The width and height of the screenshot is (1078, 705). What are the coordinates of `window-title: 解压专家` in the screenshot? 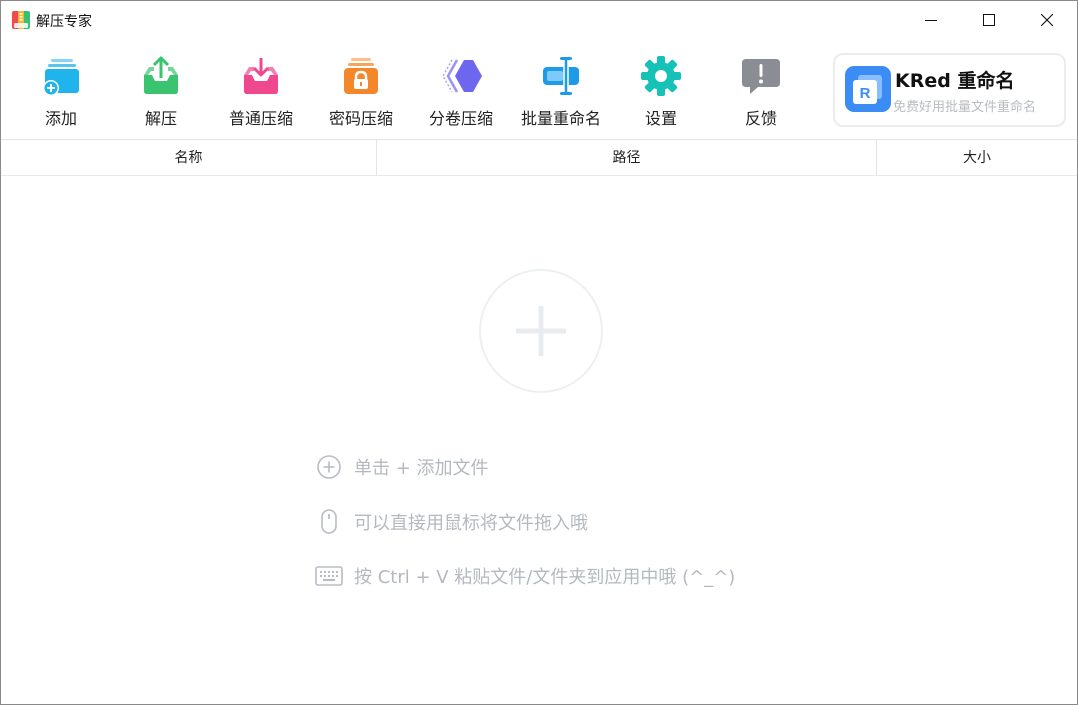 It's located at (64, 22).